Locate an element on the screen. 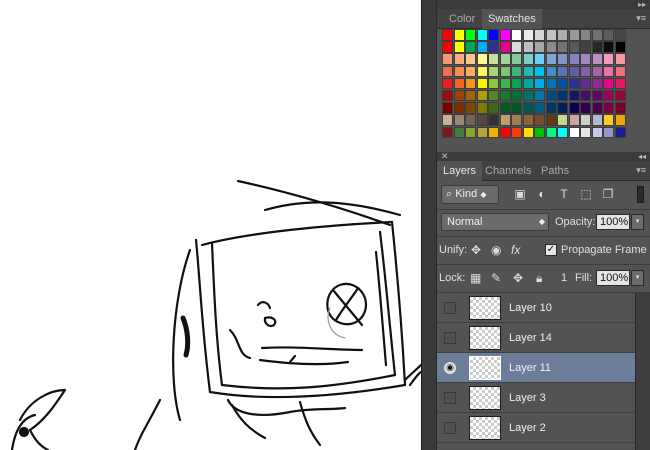 The width and height of the screenshot is (650, 450). layer-row: Layer 14 is located at coordinates (536, 338).